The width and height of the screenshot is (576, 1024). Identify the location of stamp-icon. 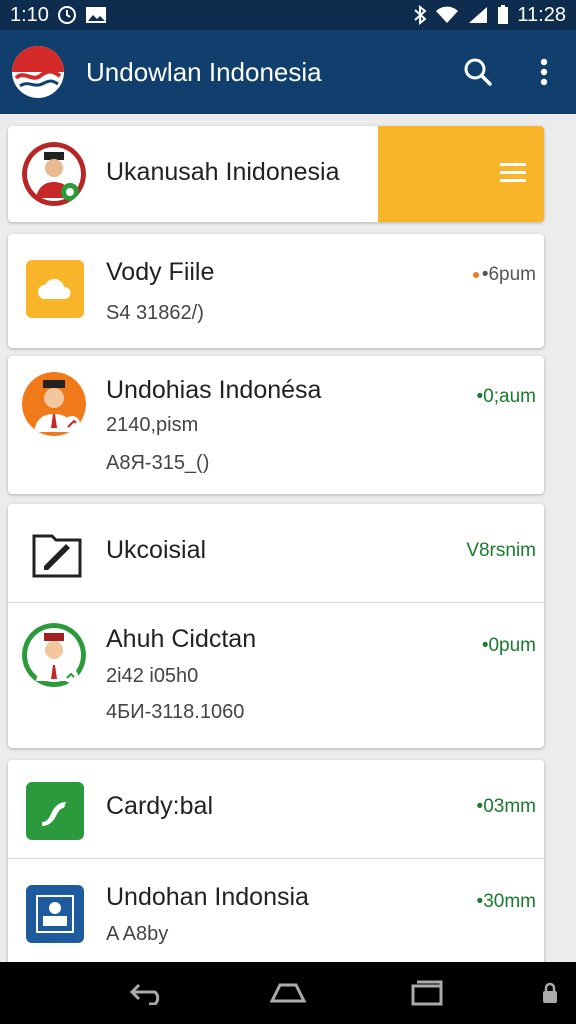
(55, 914).